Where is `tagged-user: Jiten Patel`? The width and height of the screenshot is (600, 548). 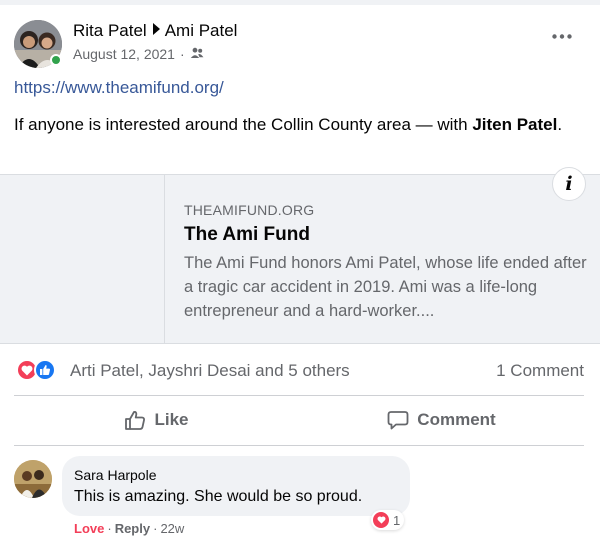
tagged-user: Jiten Patel is located at coordinates (514, 124).